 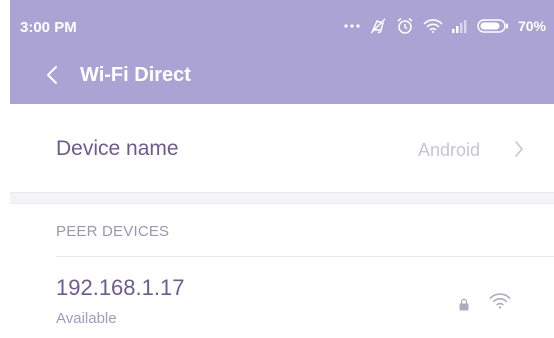 I want to click on mute-icon, so click(x=378, y=26).